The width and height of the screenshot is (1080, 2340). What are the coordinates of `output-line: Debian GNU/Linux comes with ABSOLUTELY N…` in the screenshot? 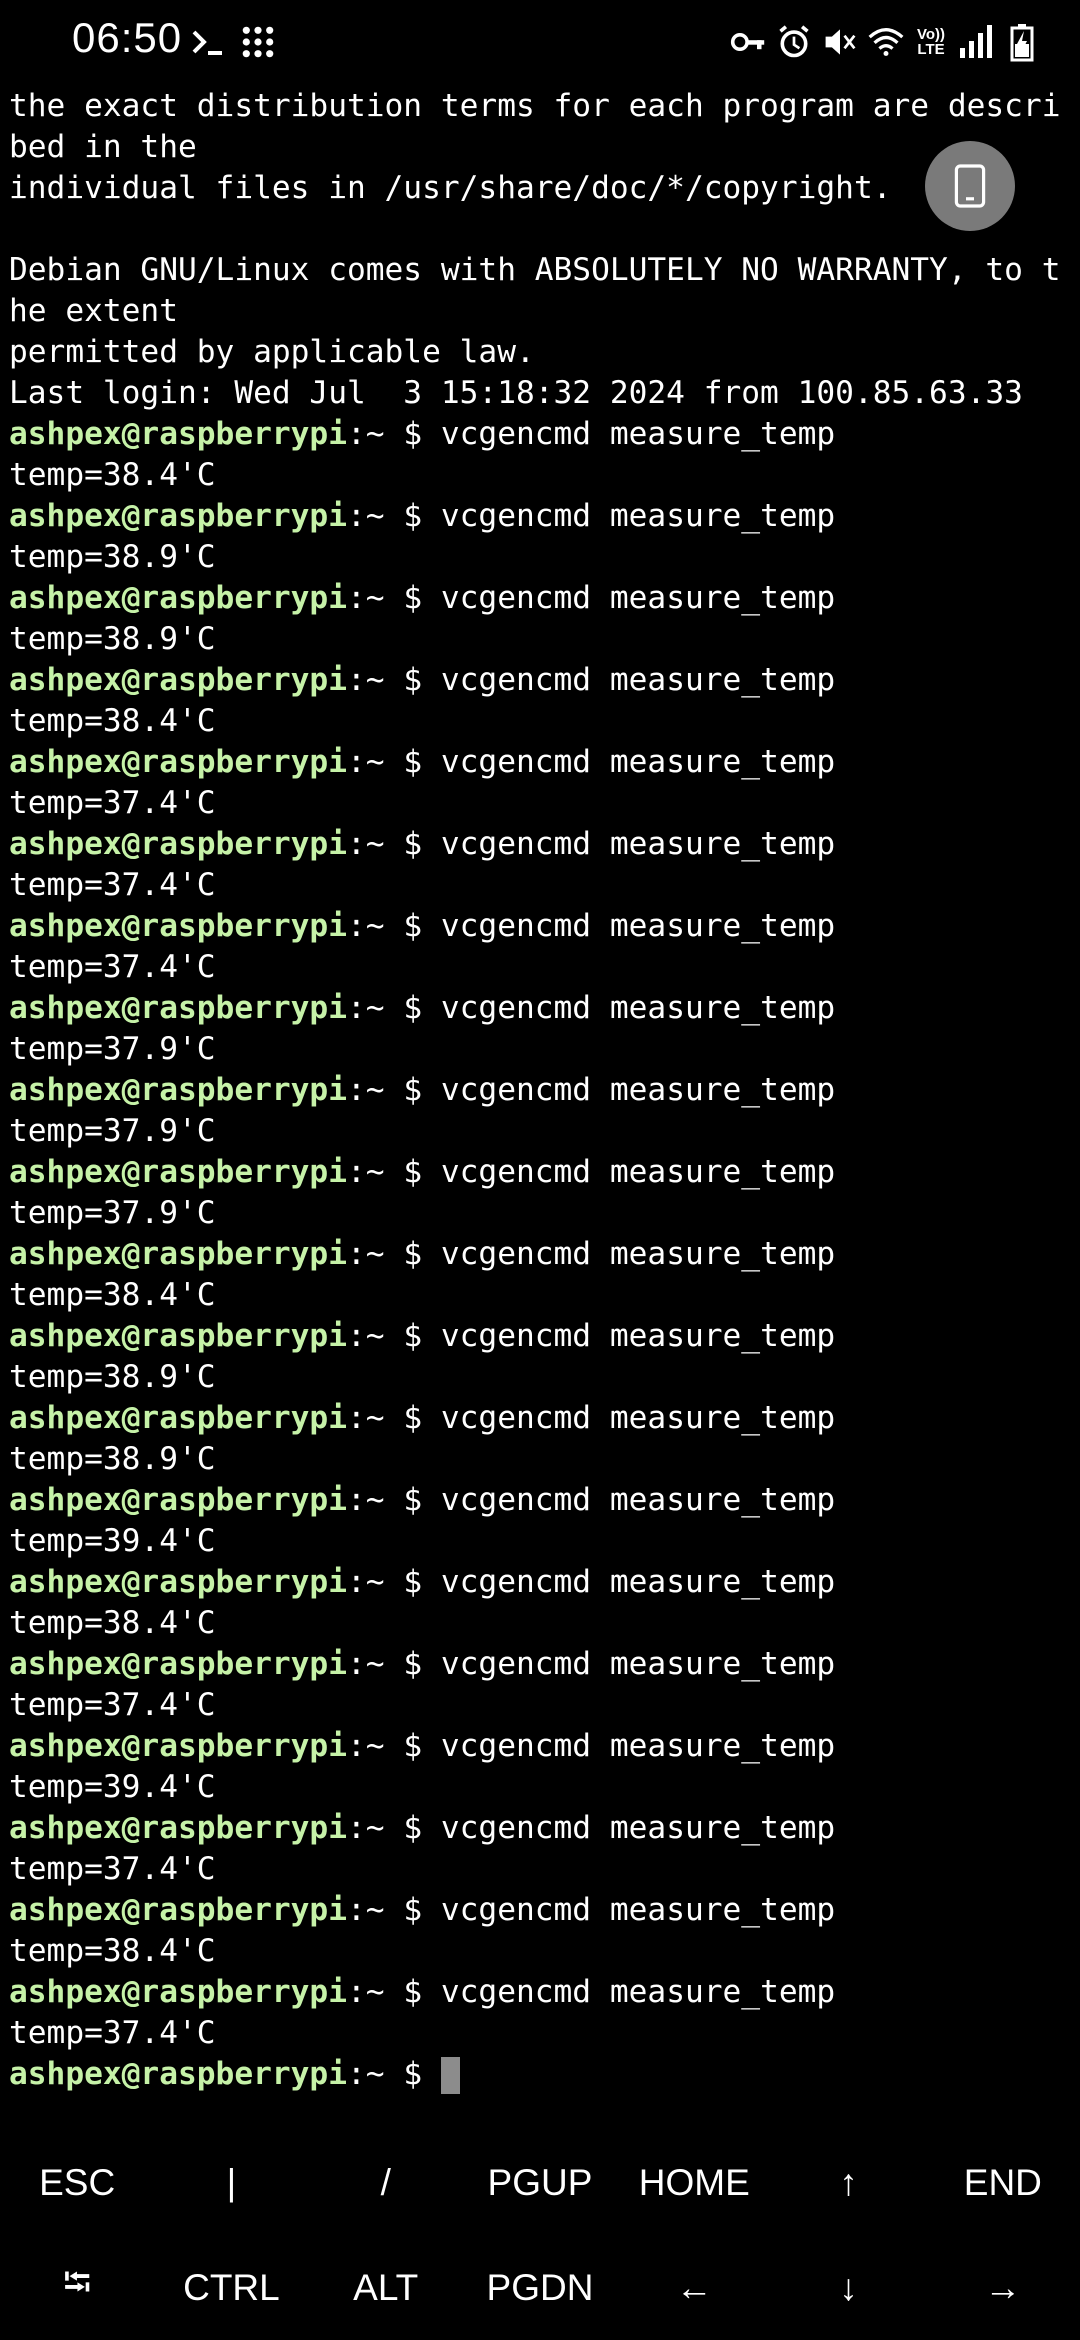 It's located at (535, 270).